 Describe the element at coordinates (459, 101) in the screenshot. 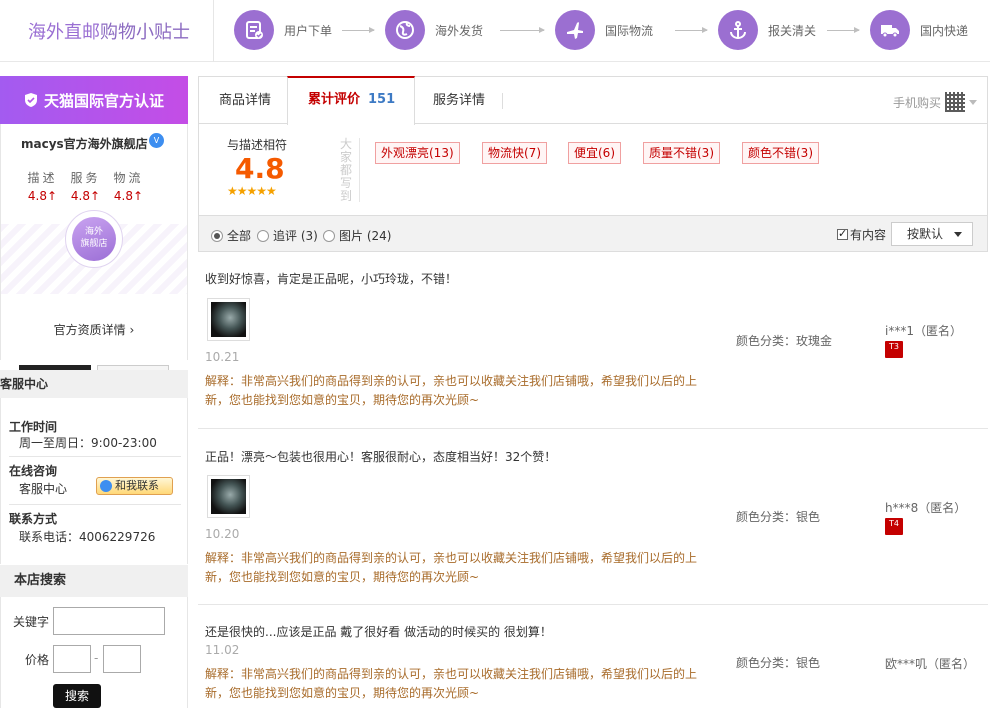

I see `tab-service: 服务详情` at that location.